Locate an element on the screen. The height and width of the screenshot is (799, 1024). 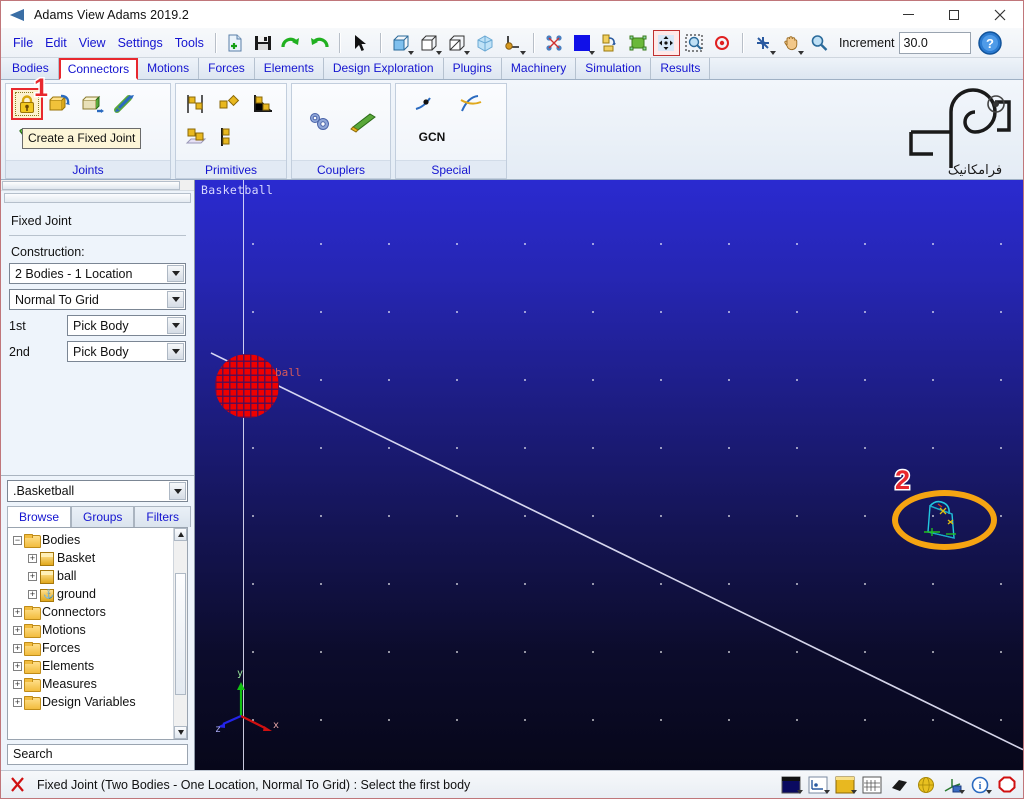
curve-curve-constraint-icon is located at coordinates (472, 104).